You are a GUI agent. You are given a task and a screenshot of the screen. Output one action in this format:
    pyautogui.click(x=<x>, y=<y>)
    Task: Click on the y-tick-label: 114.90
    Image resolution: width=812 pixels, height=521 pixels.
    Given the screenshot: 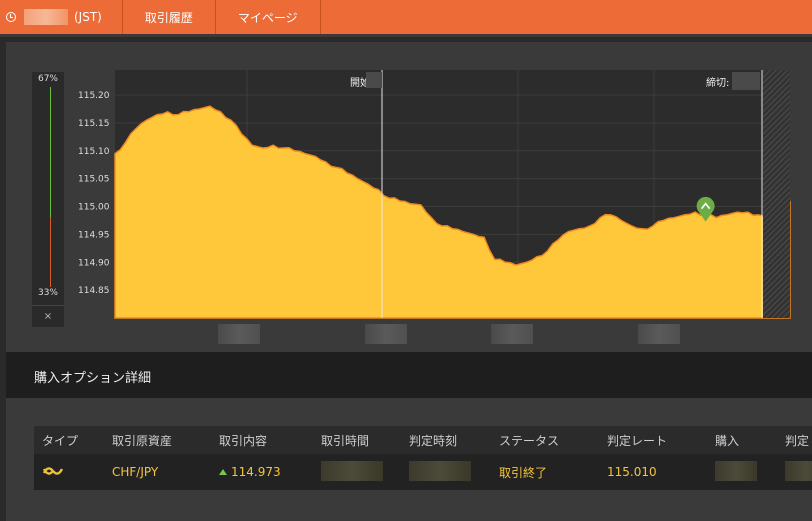 What is the action you would take?
    pyautogui.click(x=94, y=263)
    